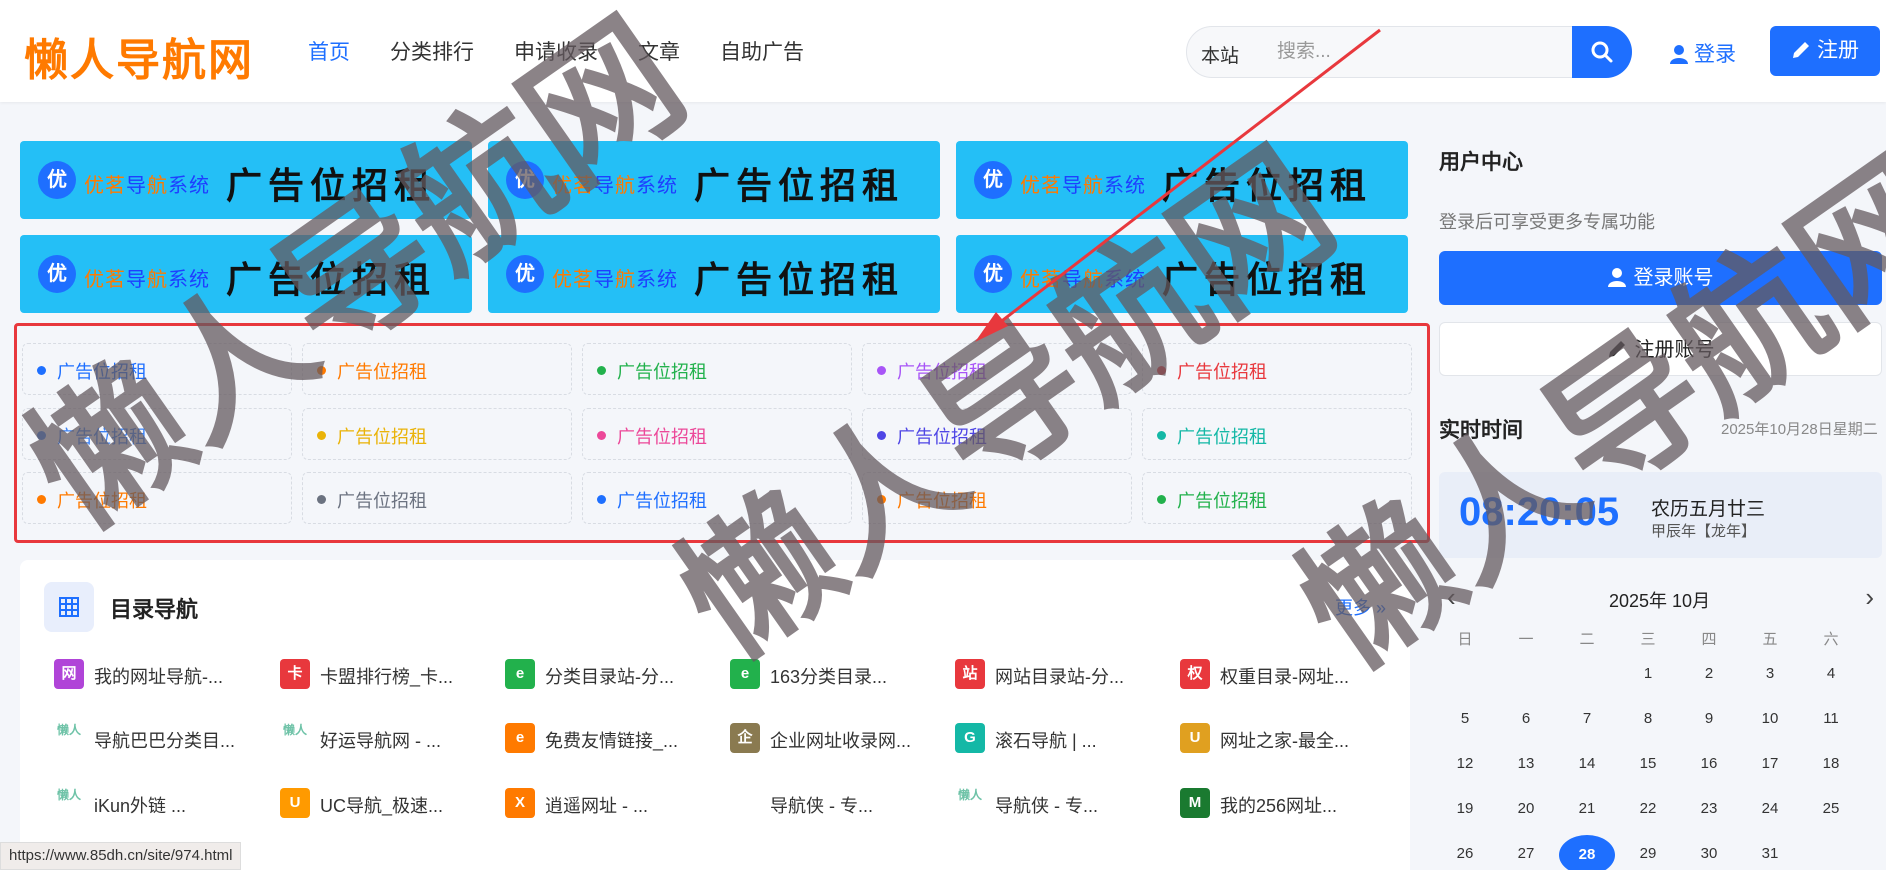  What do you see at coordinates (1770, 853) in the screenshot?
I see `calendar-day: 31` at bounding box center [1770, 853].